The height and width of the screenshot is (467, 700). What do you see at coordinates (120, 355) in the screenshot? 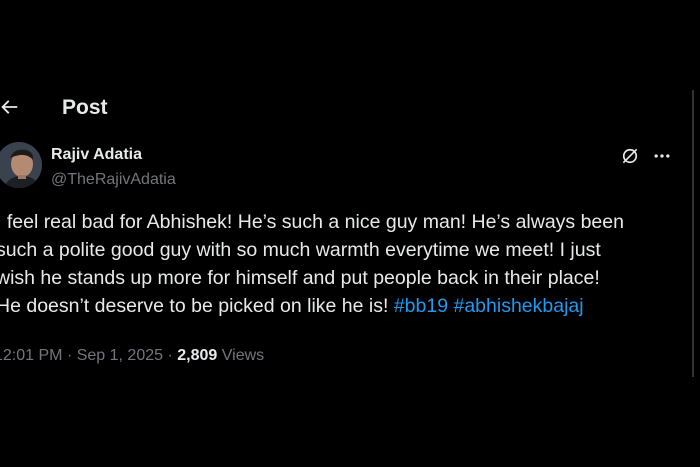
I see `post-date: Sep 1, 2025` at bounding box center [120, 355].